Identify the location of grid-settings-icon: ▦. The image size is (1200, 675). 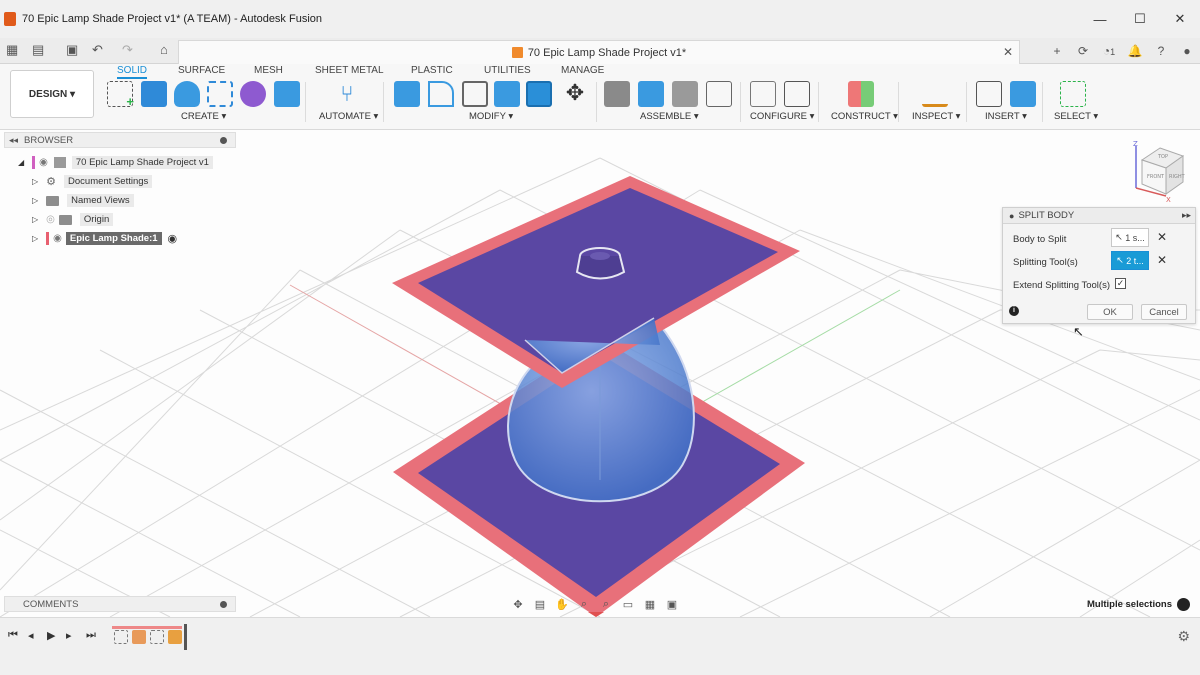
(650, 604).